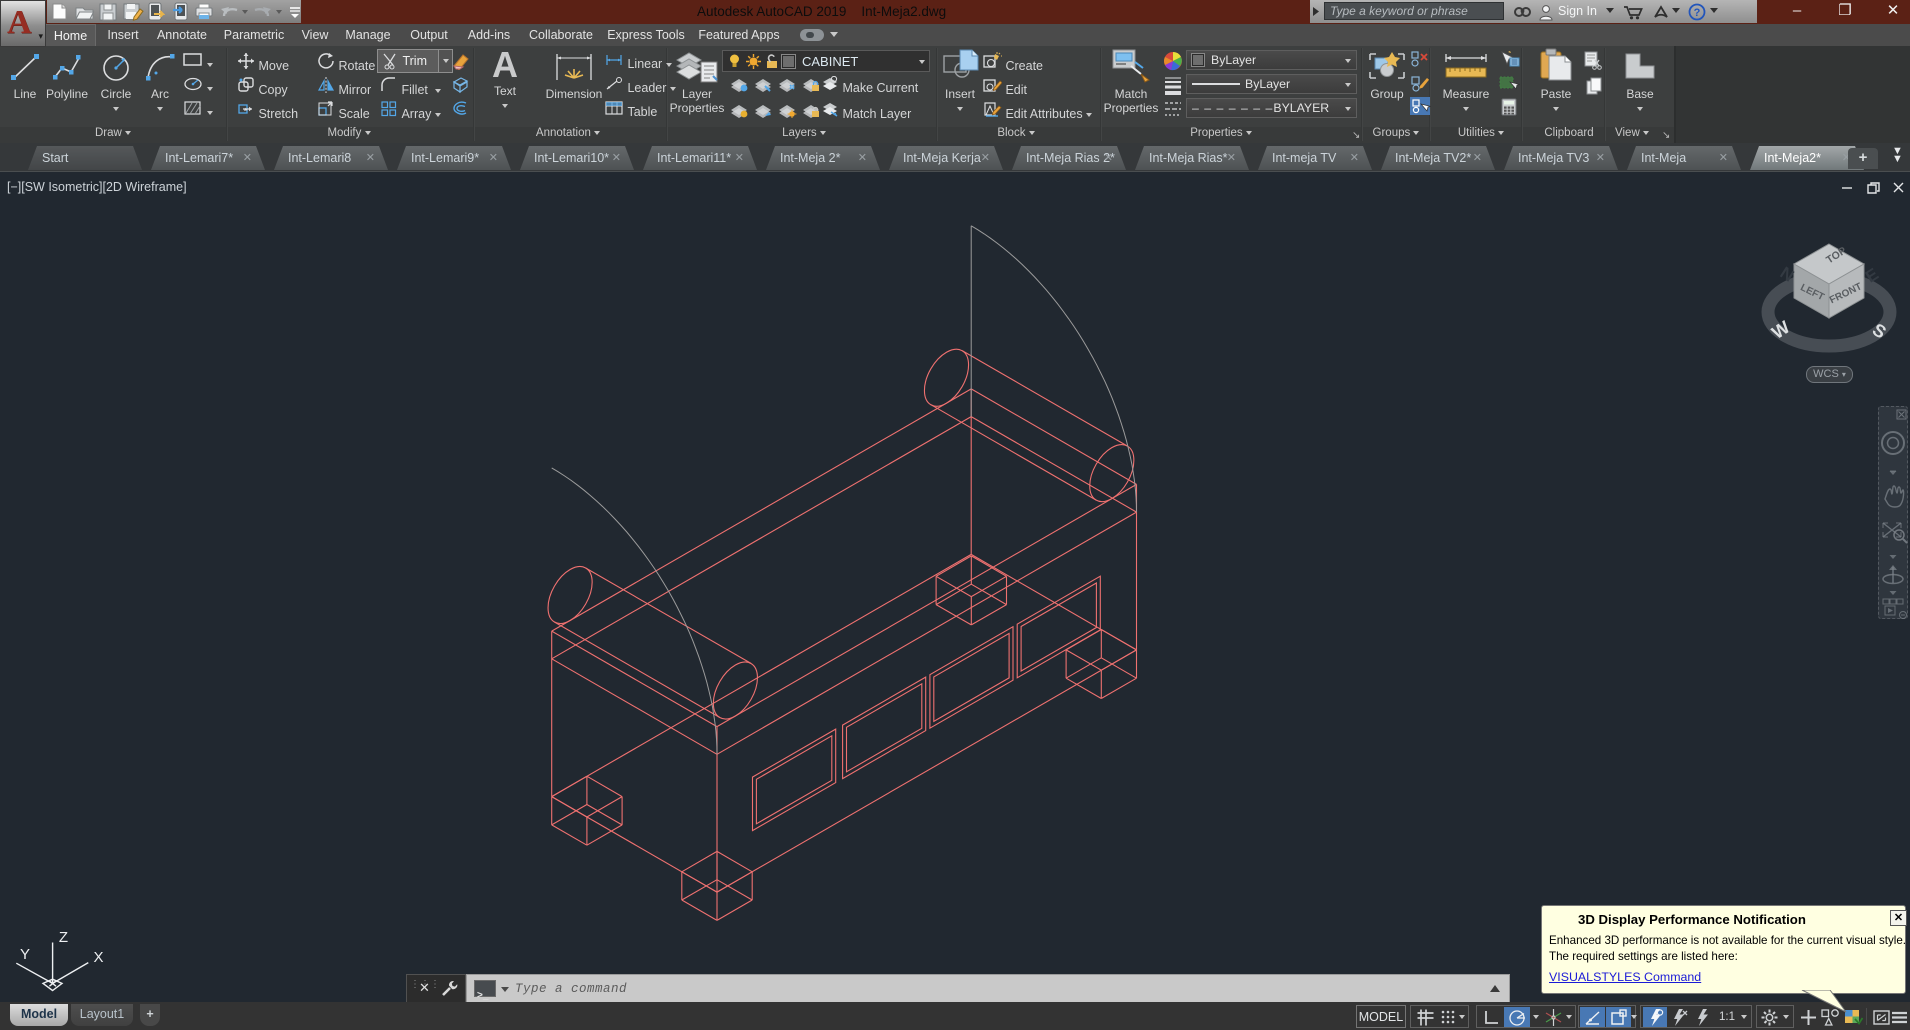 The width and height of the screenshot is (1910, 1030). I want to click on svg-text: Y, so click(25, 954).